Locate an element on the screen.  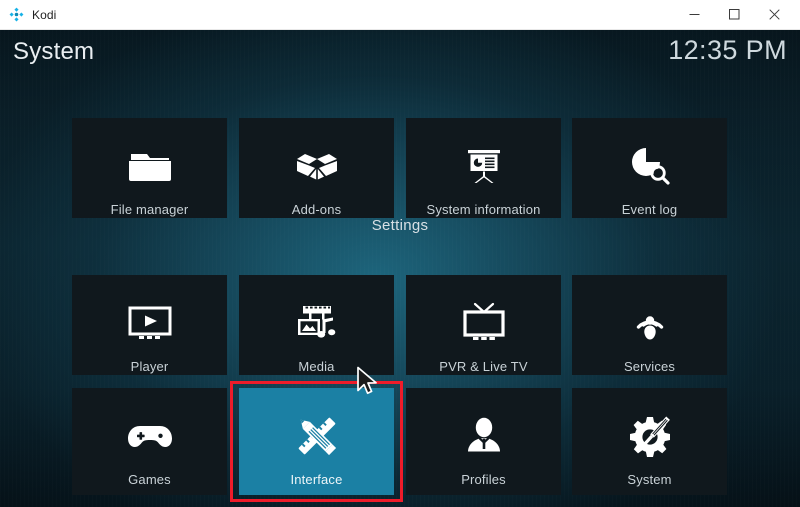
folder-icon is located at coordinates (150, 166).